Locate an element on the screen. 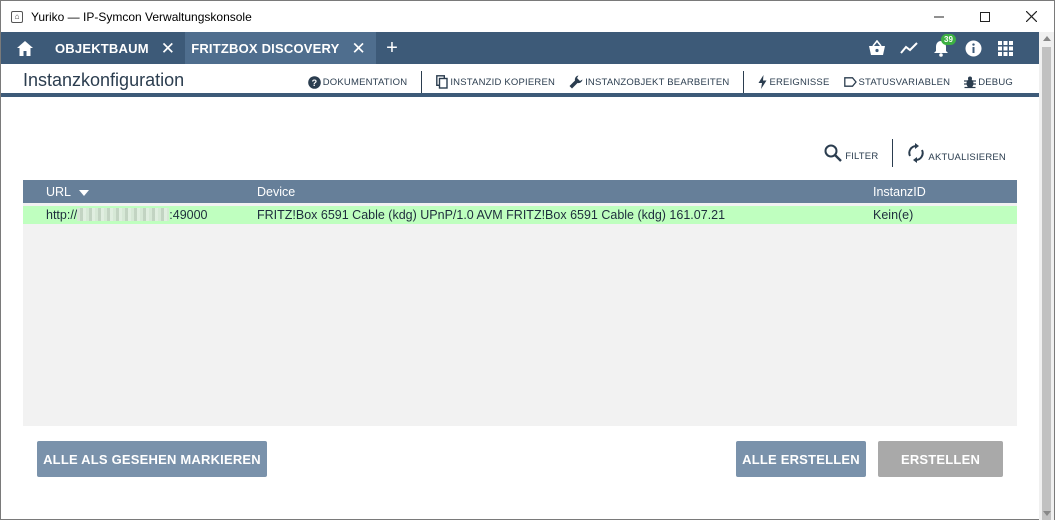  maximize-icon is located at coordinates (985, 16).